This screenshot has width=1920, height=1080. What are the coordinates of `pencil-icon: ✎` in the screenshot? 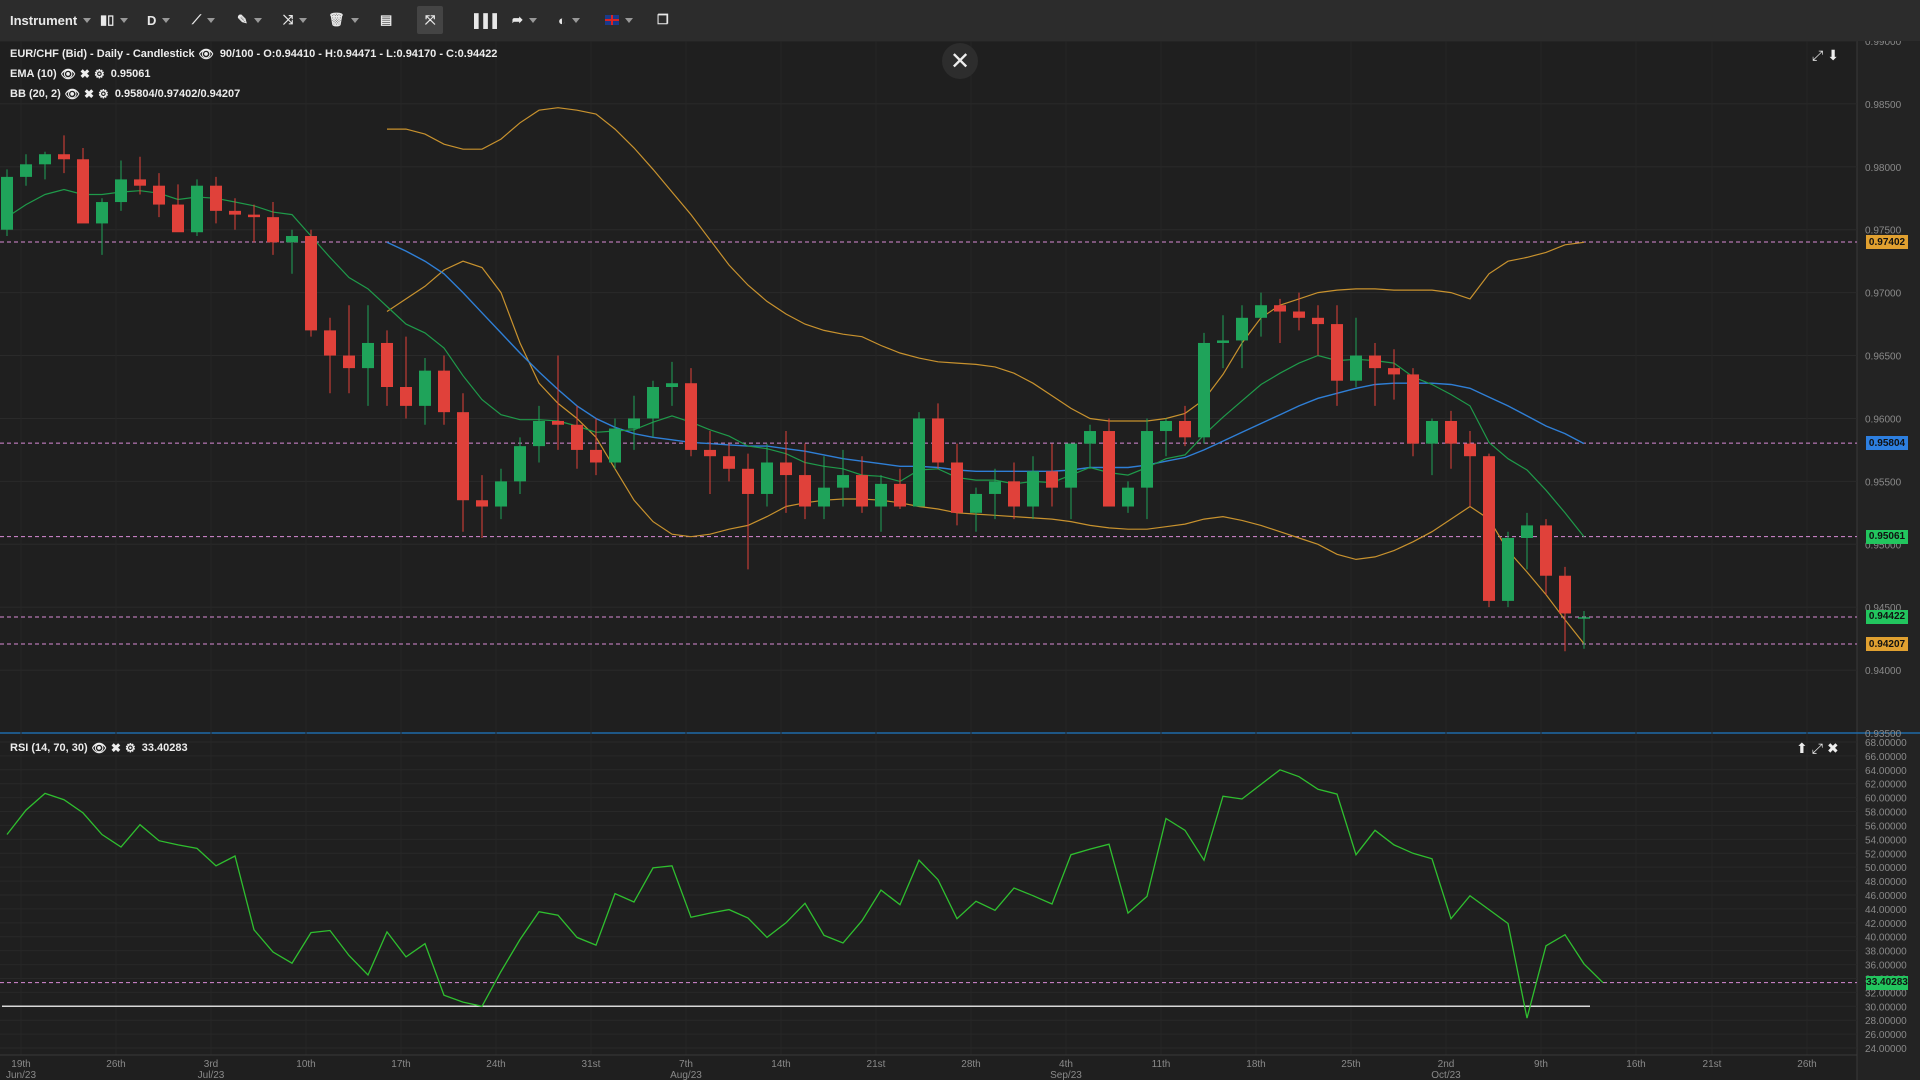 It's located at (242, 19).